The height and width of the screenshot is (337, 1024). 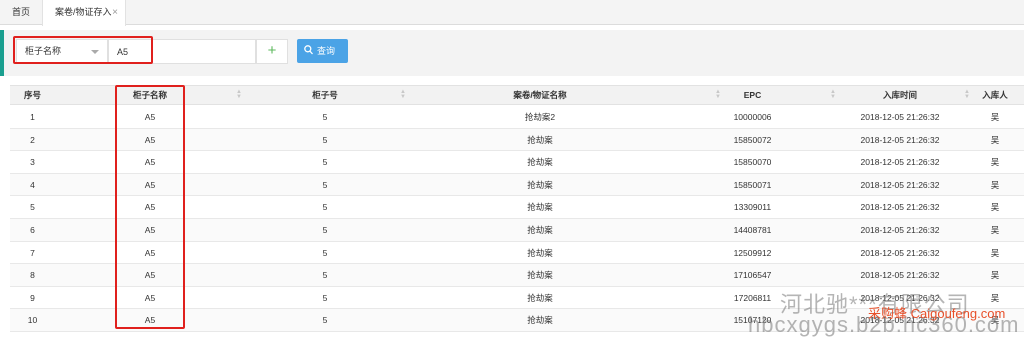 What do you see at coordinates (32, 117) in the screenshot?
I see `cell-index: 1` at bounding box center [32, 117].